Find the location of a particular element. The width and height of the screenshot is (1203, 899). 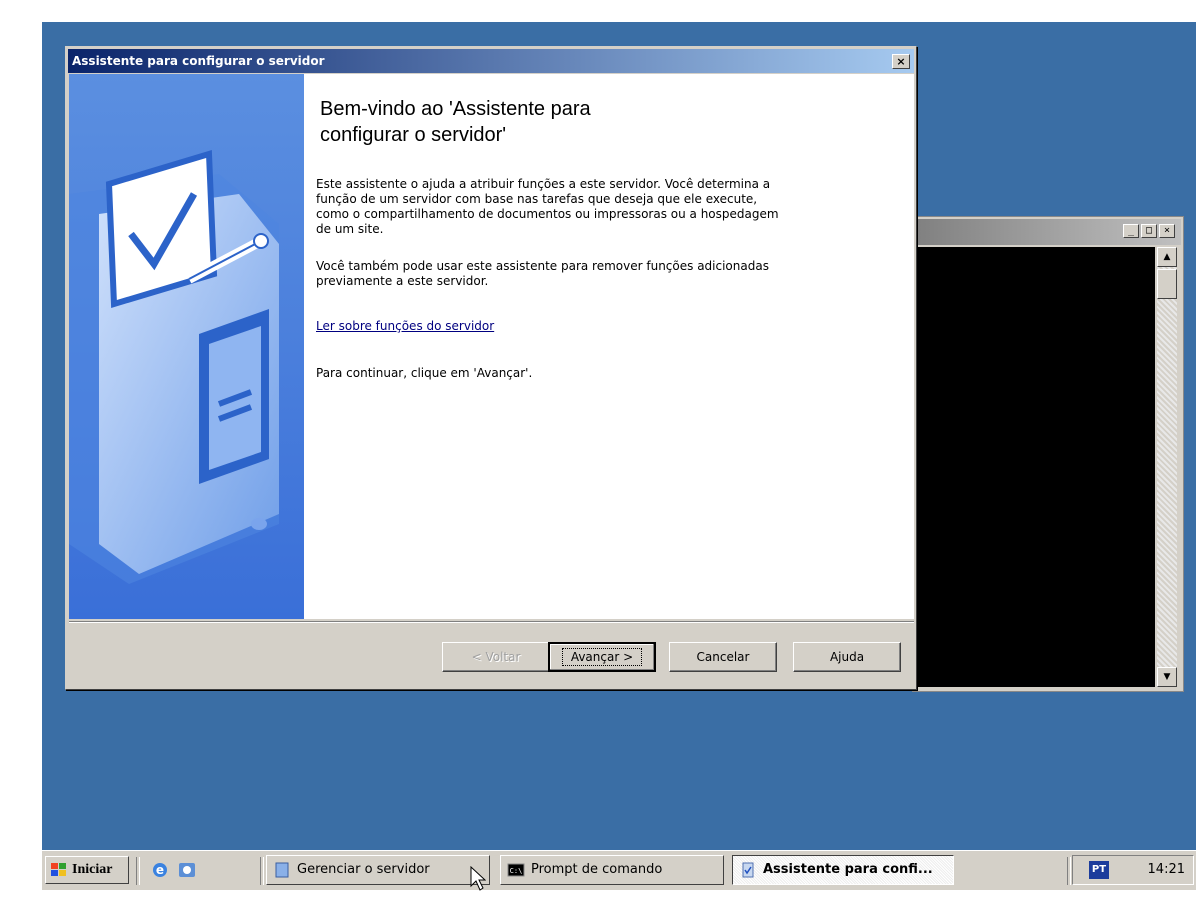

wizard-titlebar: Assistente para configurar o servidor × is located at coordinates (491, 61).